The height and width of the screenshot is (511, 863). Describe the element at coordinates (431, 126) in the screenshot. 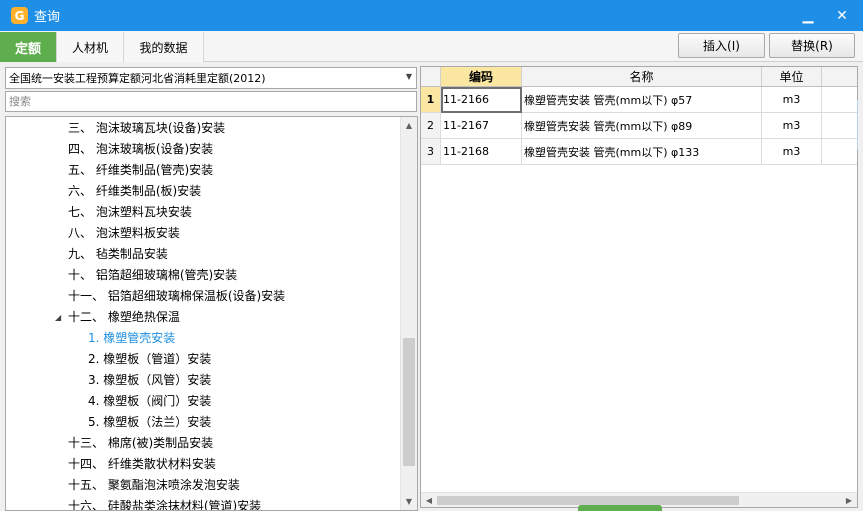

I see `row-number: 2` at that location.